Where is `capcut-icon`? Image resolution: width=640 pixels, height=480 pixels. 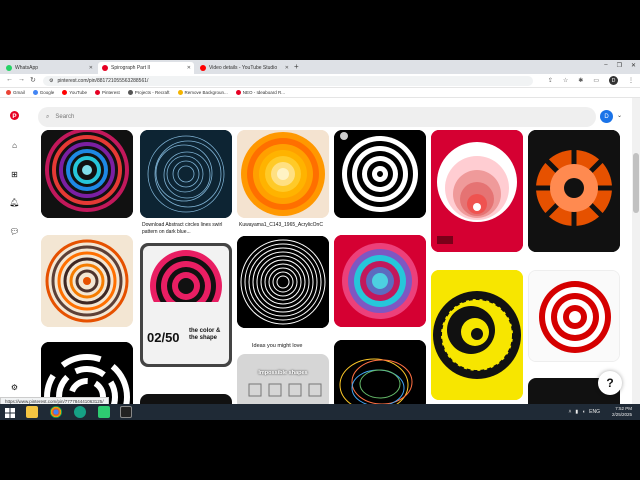 capcut-icon is located at coordinates (126, 412).